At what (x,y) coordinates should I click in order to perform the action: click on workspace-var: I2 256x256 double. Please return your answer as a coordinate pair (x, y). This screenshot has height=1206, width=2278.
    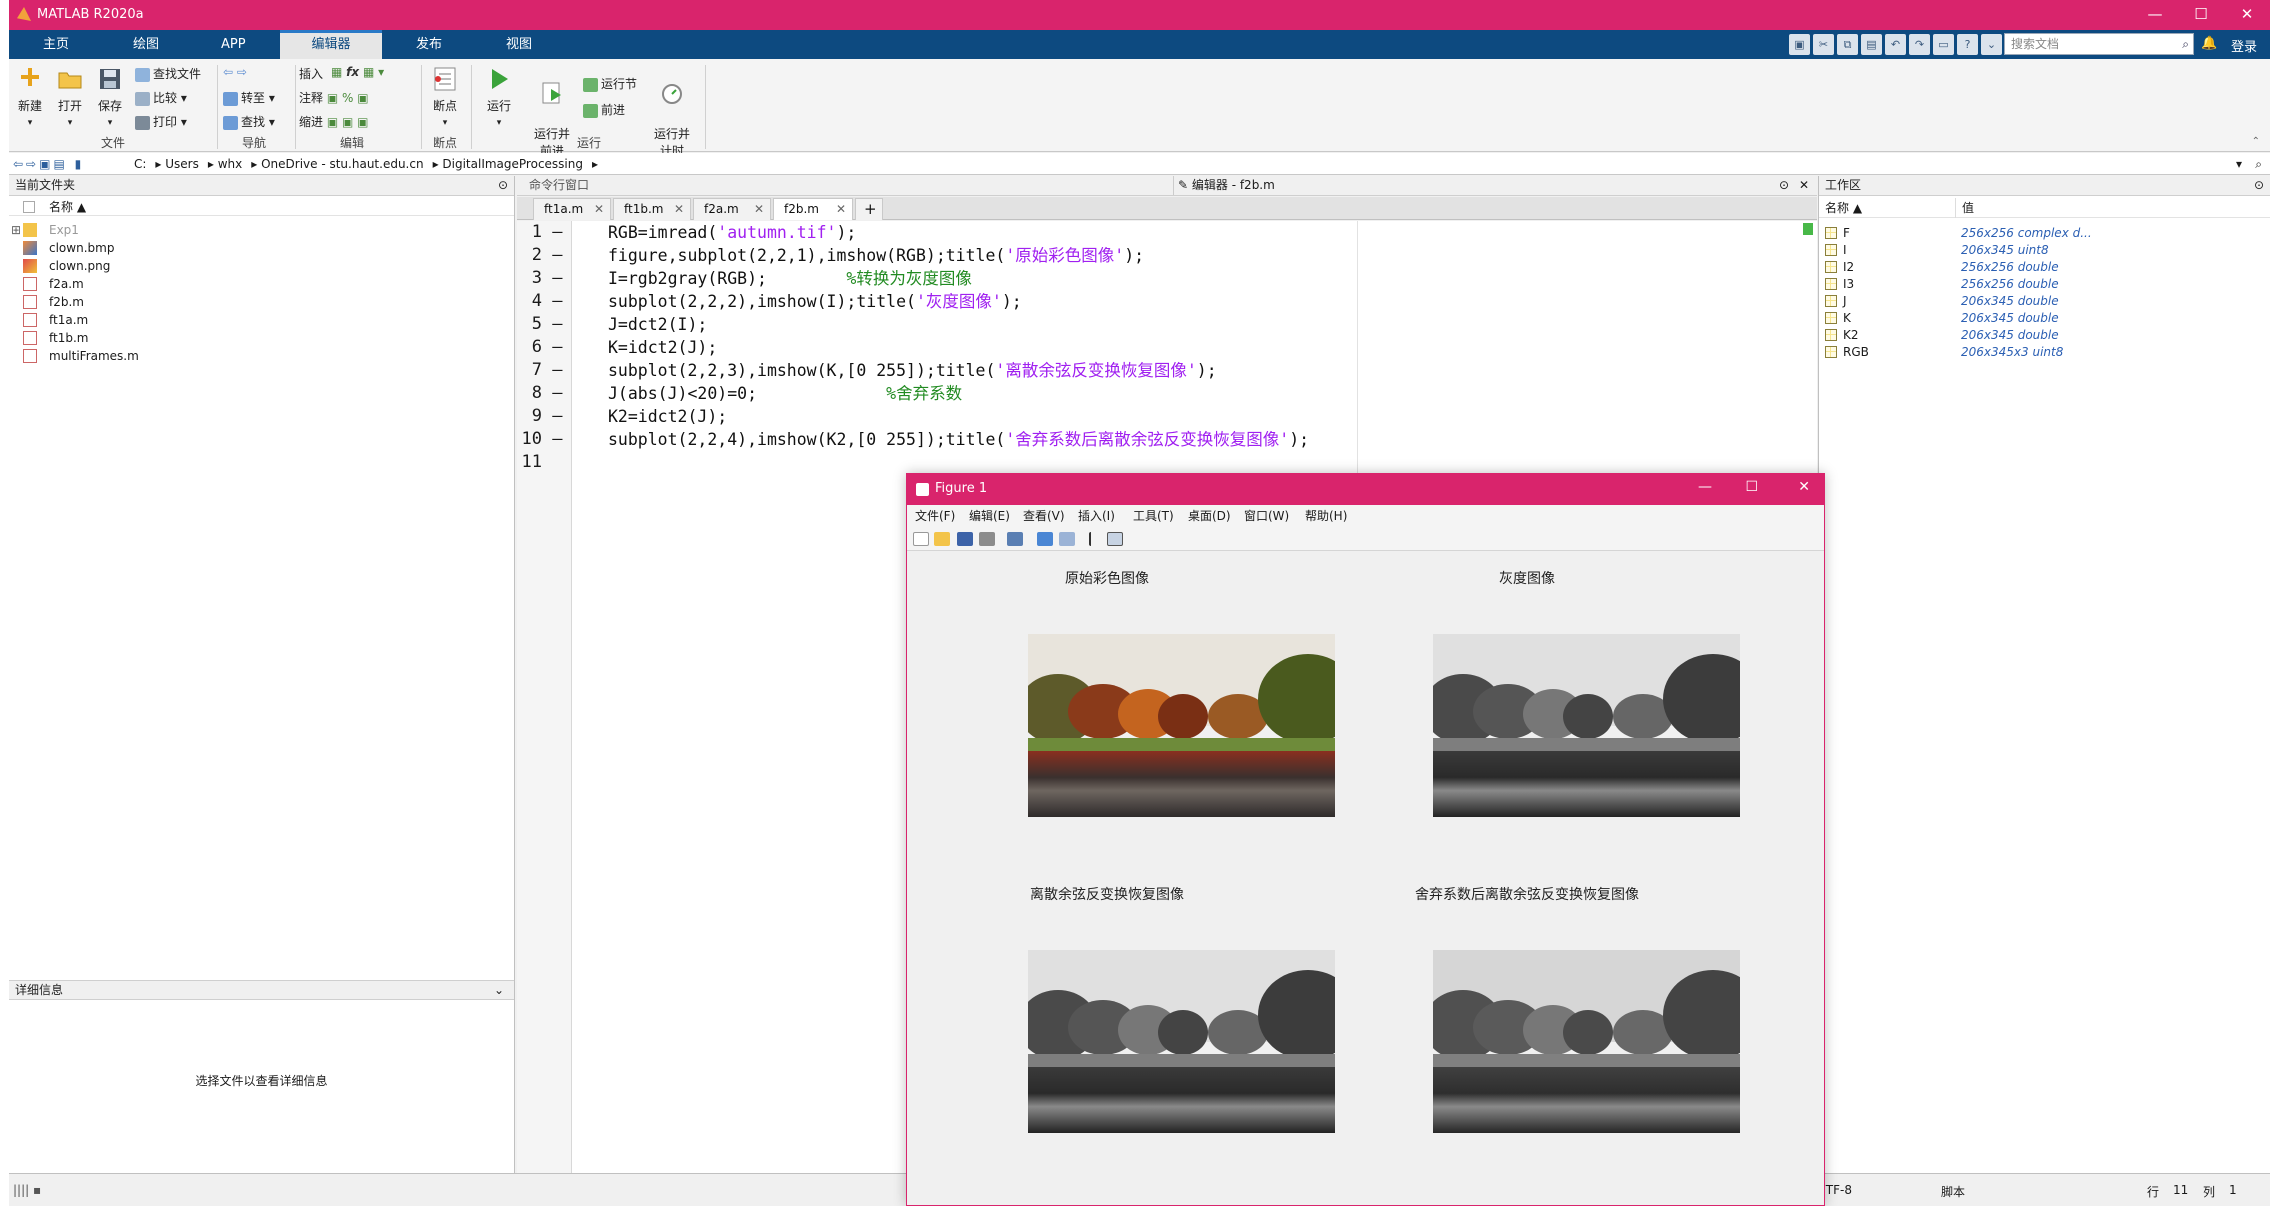
    Looking at the image, I should click on (2044, 267).